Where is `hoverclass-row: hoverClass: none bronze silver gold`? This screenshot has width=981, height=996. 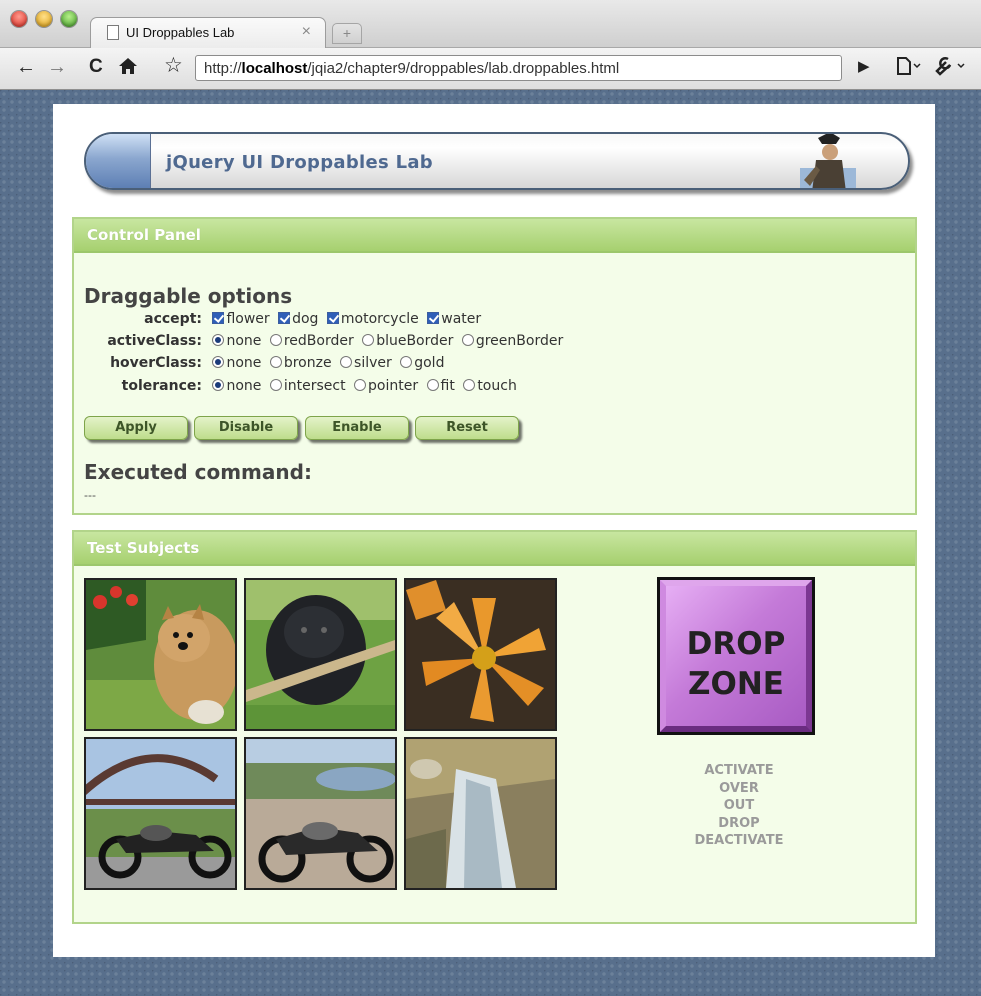 hoverclass-row: hoverClass: none bronze silver gold is located at coordinates (266, 365).